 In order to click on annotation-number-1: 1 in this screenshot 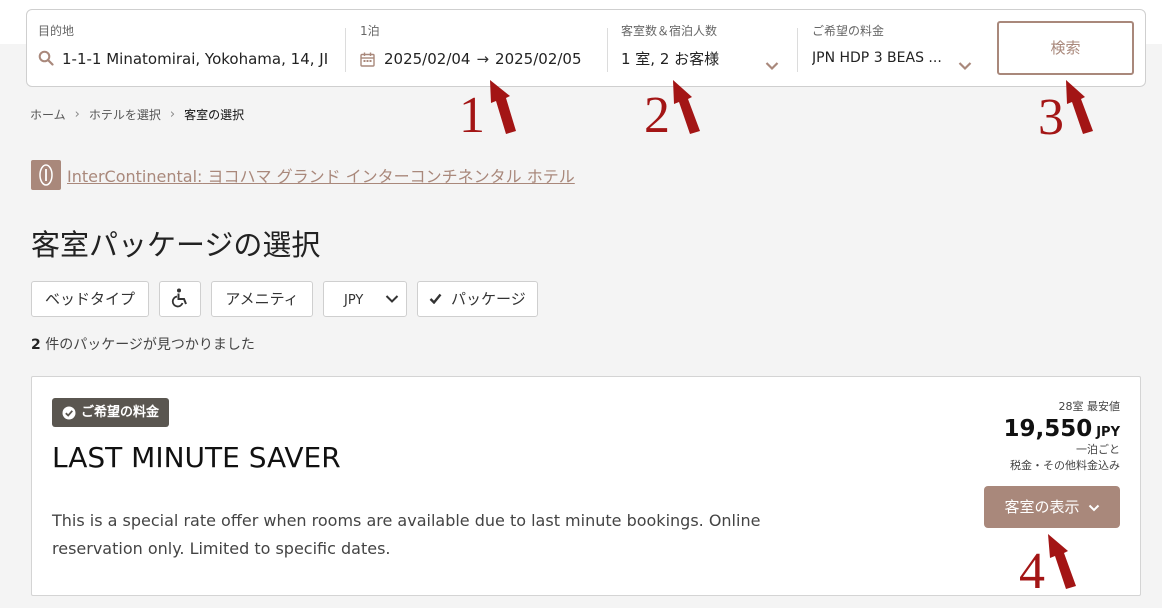, I will do `click(472, 115)`.